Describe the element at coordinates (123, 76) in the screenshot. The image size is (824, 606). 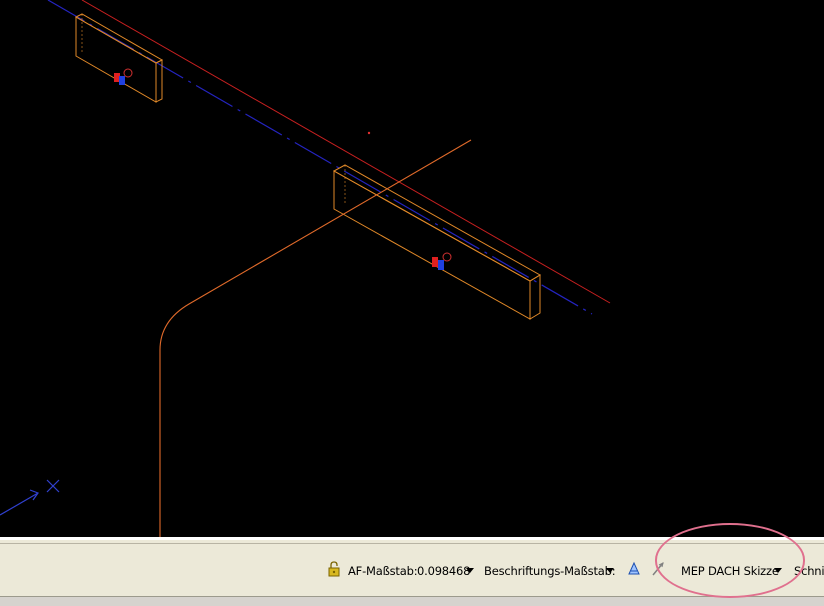
I see `fitting-symbol-upper` at that location.